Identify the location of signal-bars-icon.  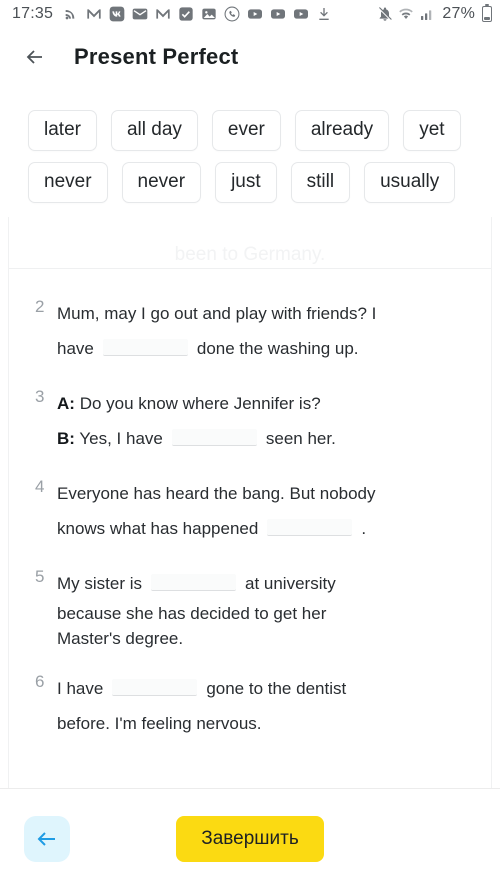
(427, 14).